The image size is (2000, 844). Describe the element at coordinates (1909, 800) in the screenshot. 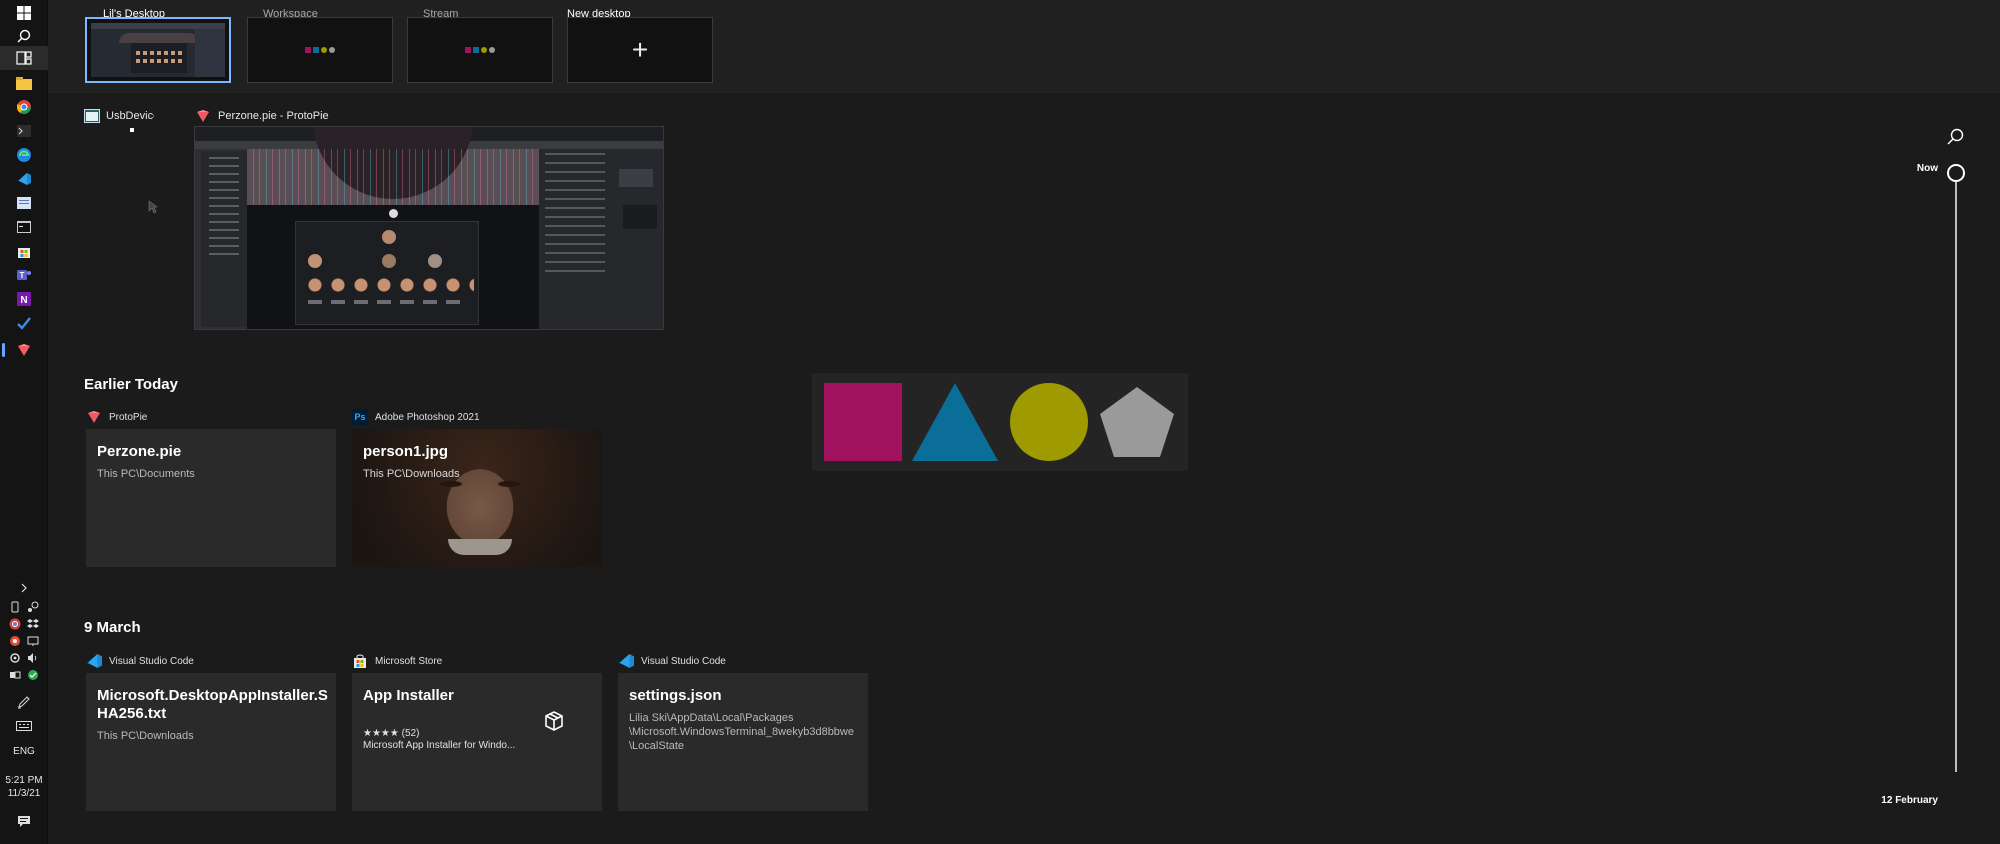

I see `timeline-date-label: 12 February` at that location.